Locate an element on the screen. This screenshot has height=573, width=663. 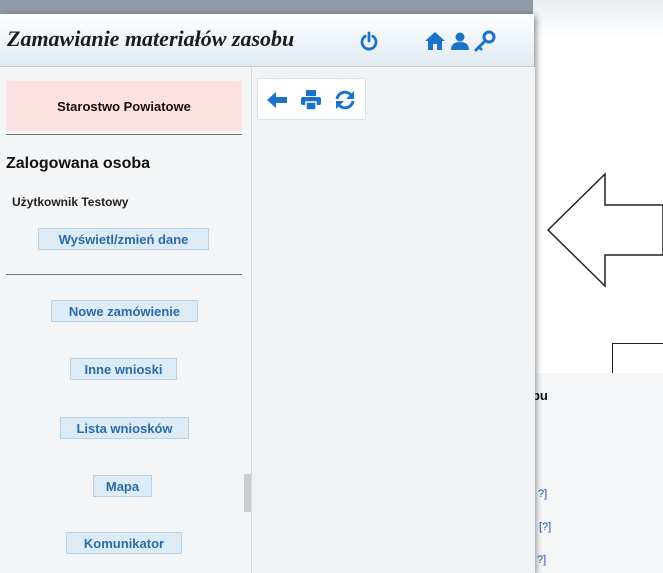
messenger-button: Komunikator is located at coordinates (124, 543).